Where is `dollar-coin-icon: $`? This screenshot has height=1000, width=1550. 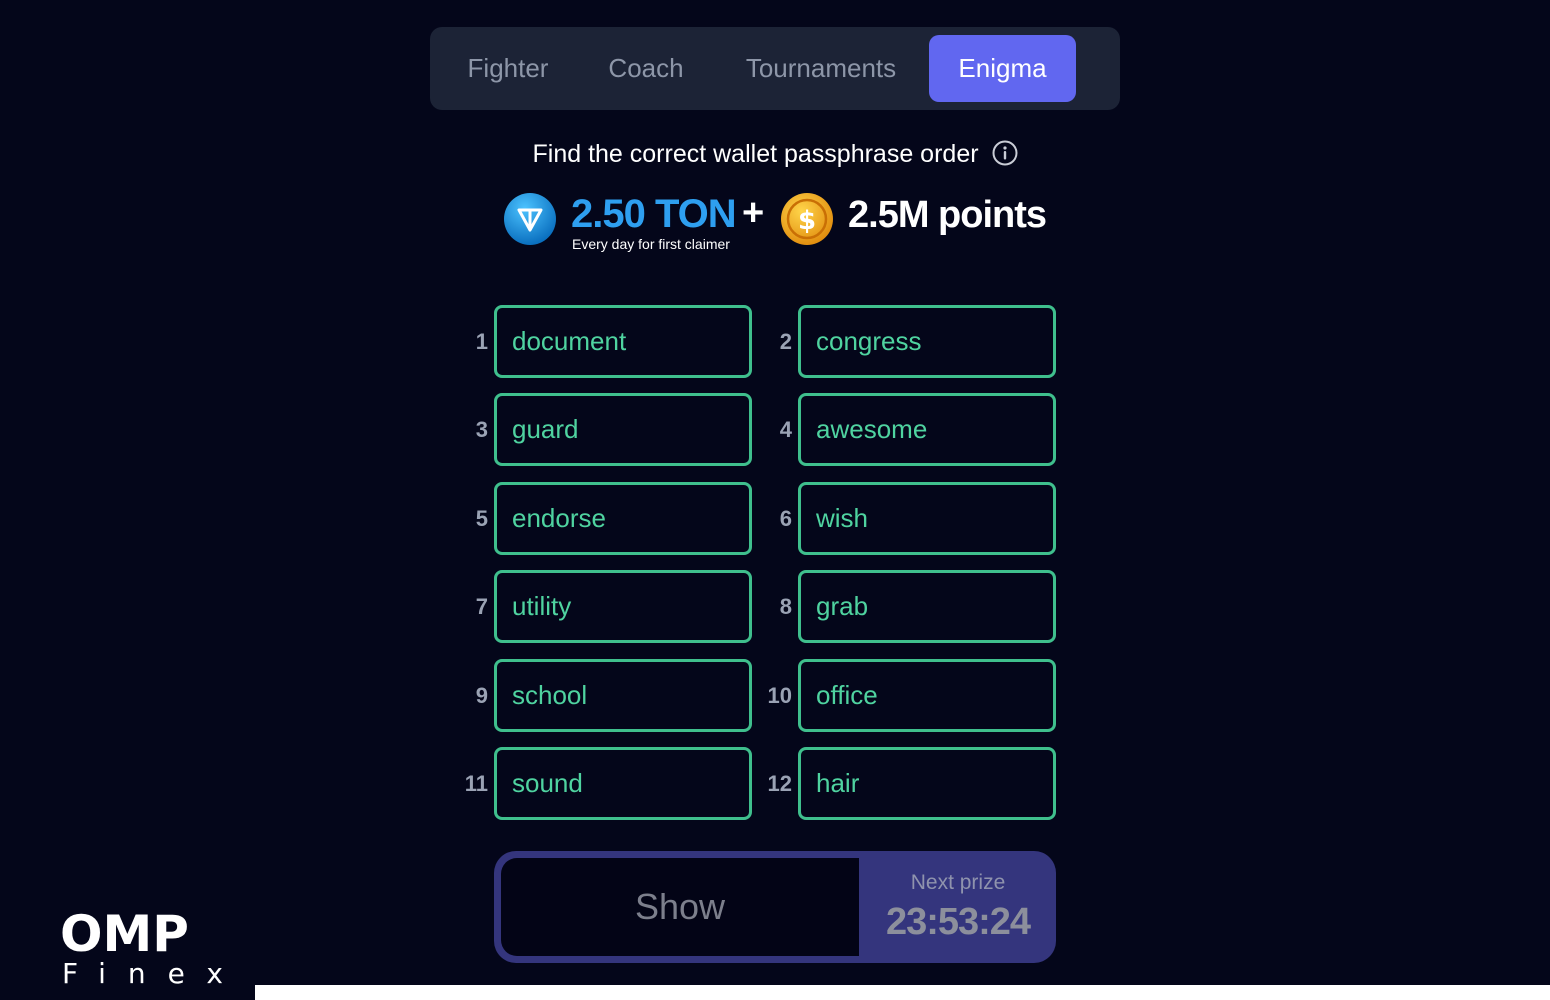
dollar-coin-icon: $ is located at coordinates (807, 219).